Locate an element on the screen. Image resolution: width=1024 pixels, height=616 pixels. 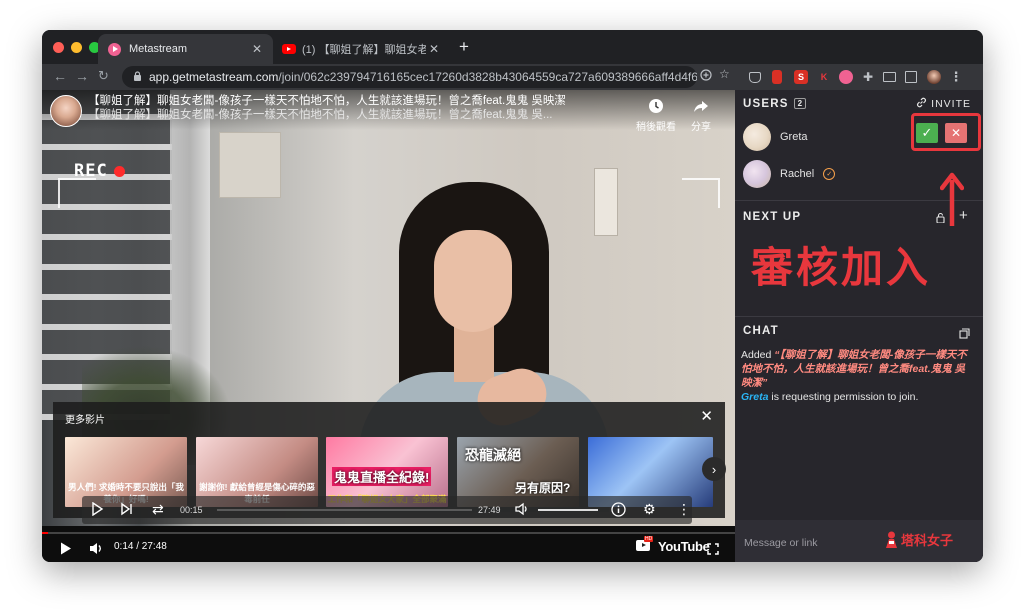
url-host: app.getmetastream.com is located at coordinates (214, 77).